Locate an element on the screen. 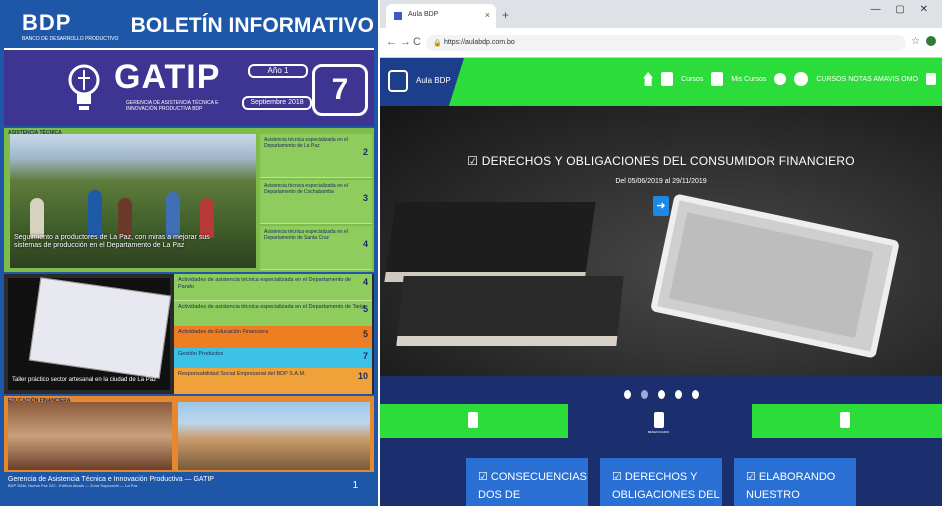 This screenshot has height=506, width=942. lock-icon: 🔒 is located at coordinates (437, 43).